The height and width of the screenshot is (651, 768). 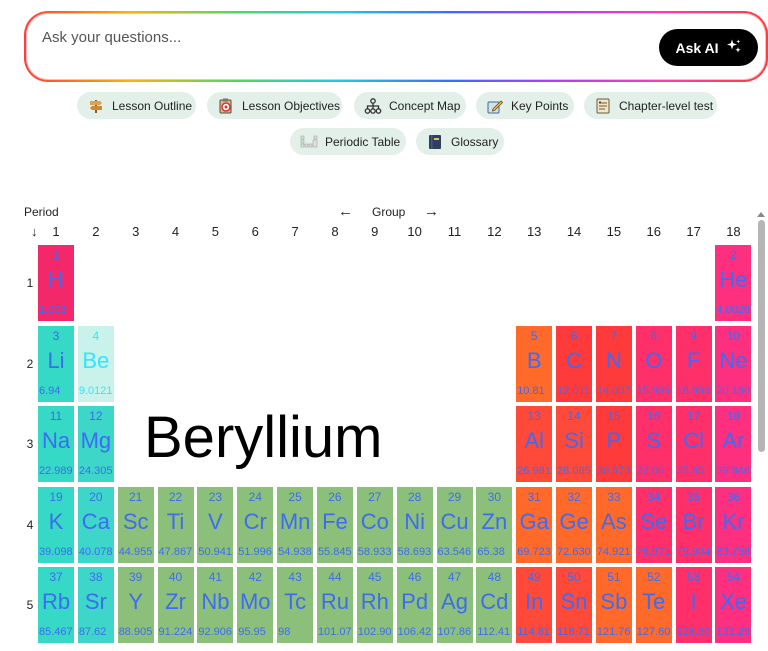 What do you see at coordinates (295, 231) in the screenshot?
I see `group-number: 7` at bounding box center [295, 231].